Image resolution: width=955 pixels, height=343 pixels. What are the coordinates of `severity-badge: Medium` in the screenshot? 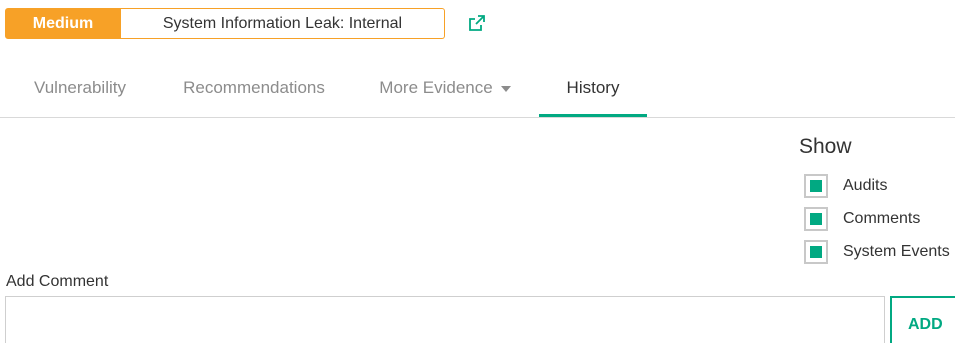 It's located at (63, 23).